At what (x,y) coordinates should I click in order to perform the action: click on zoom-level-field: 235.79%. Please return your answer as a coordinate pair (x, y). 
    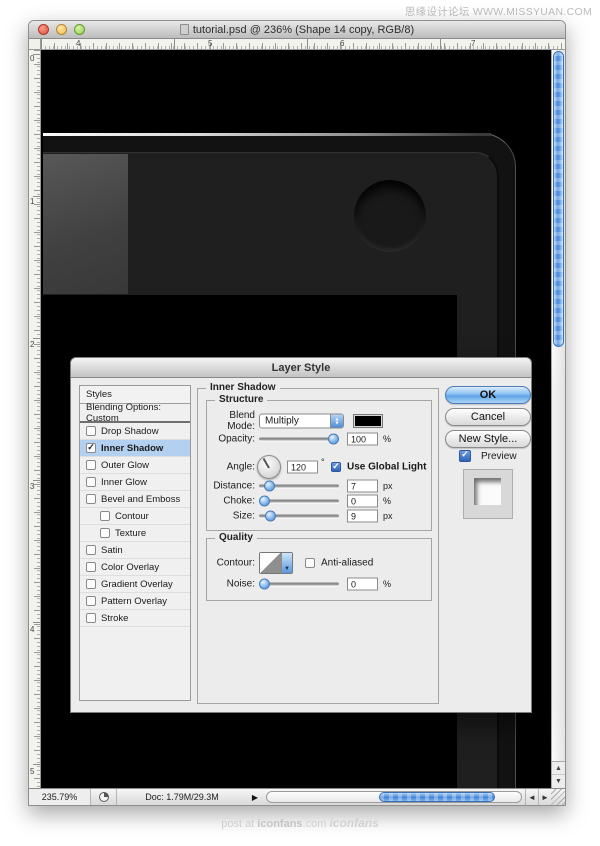
    Looking at the image, I should click on (60, 797).